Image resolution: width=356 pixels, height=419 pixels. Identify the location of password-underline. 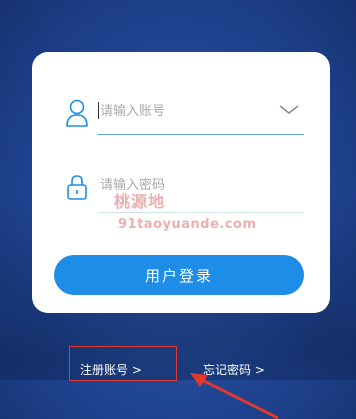
(201, 212).